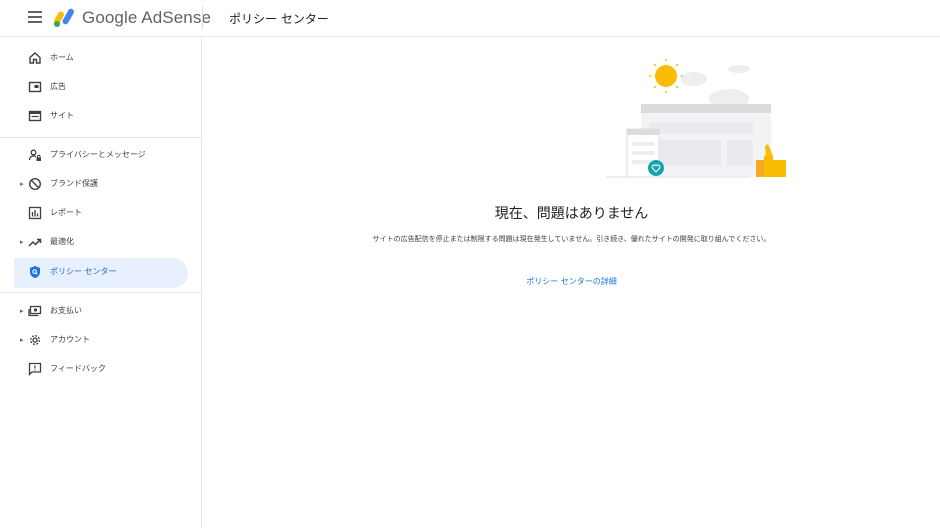  Describe the element at coordinates (94, 243) in the screenshot. I see `sidebar-item-optimization: ▸ 最適化` at that location.